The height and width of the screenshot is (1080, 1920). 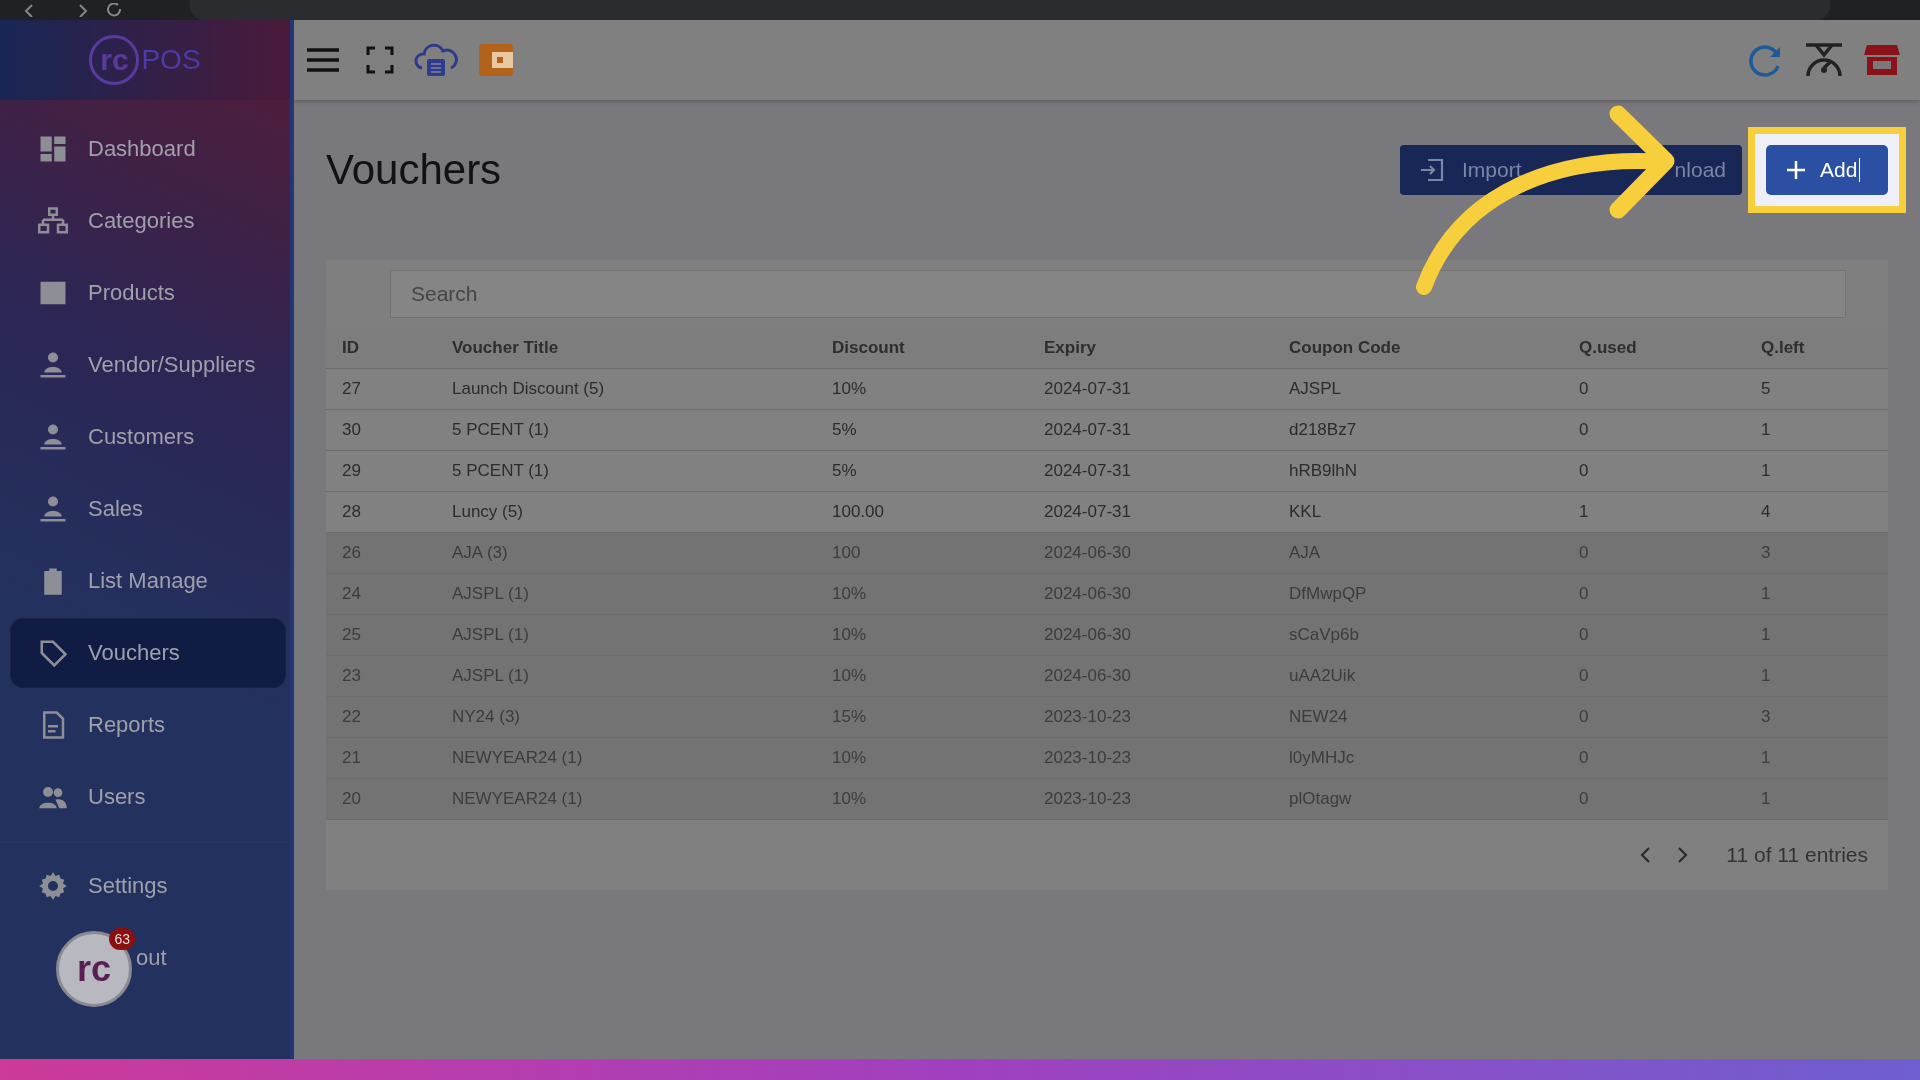 What do you see at coordinates (148, 293) in the screenshot?
I see `sidebar-item: Products` at bounding box center [148, 293].